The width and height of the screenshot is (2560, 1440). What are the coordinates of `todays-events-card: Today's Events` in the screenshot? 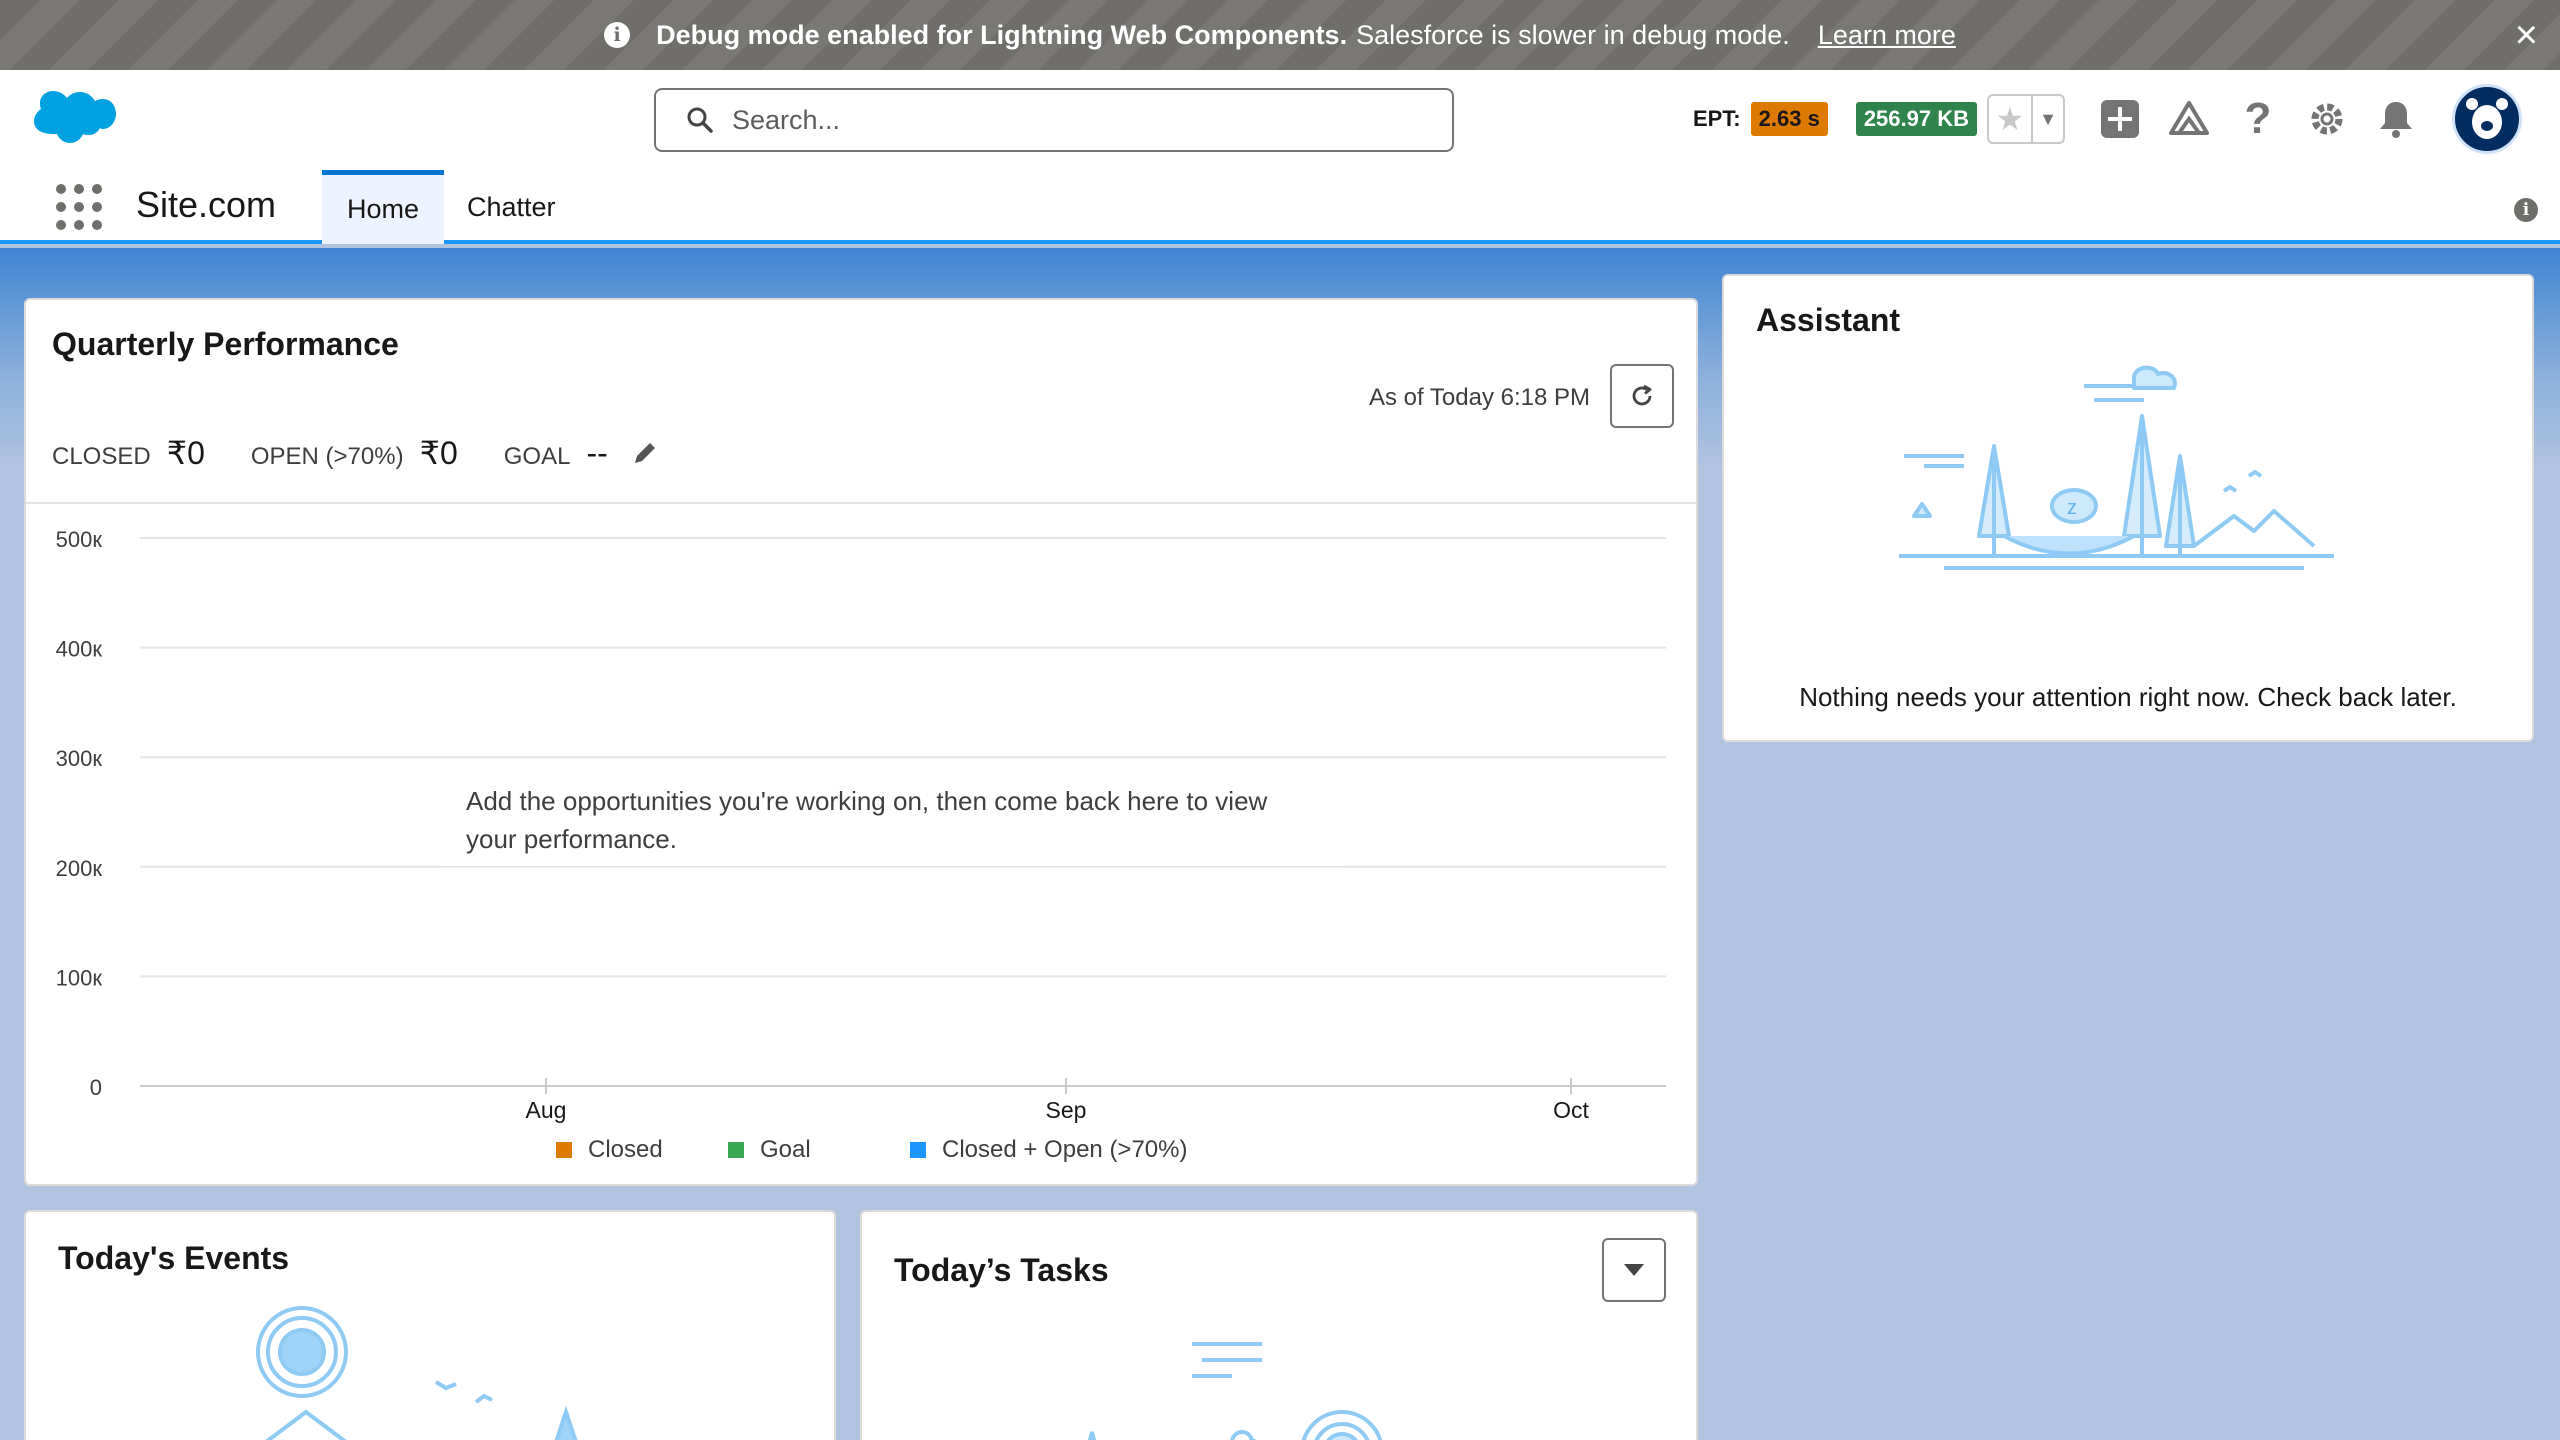 It's located at (430, 1325).